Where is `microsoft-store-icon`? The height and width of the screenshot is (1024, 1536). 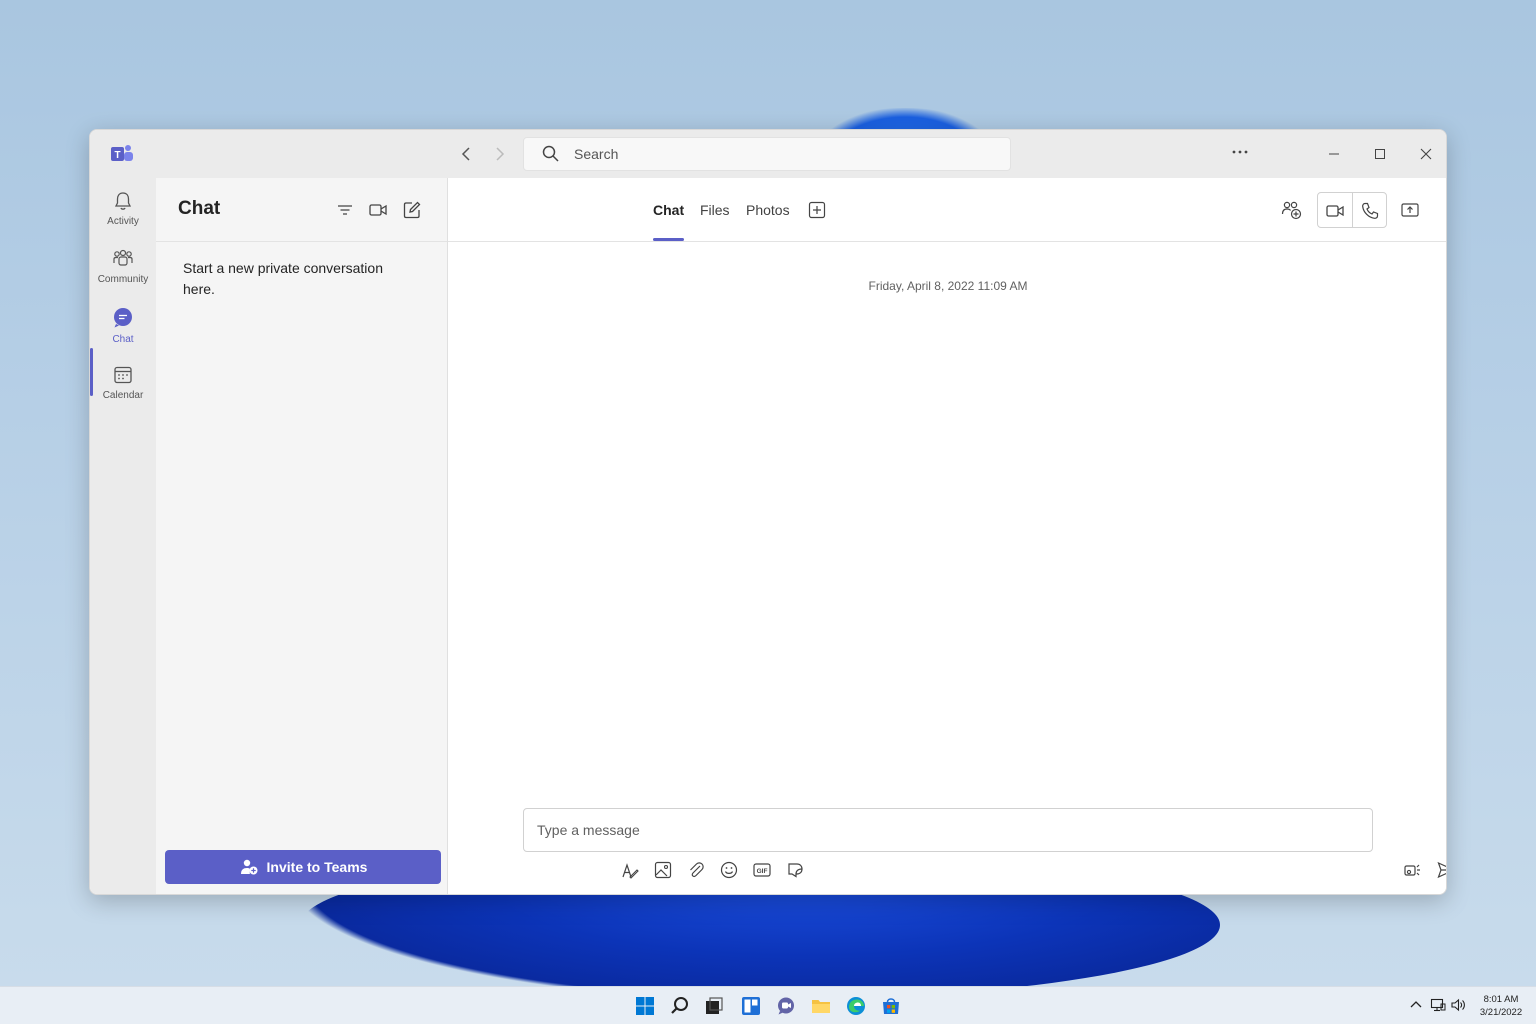
microsoft-store-icon is located at coordinates (891, 1006).